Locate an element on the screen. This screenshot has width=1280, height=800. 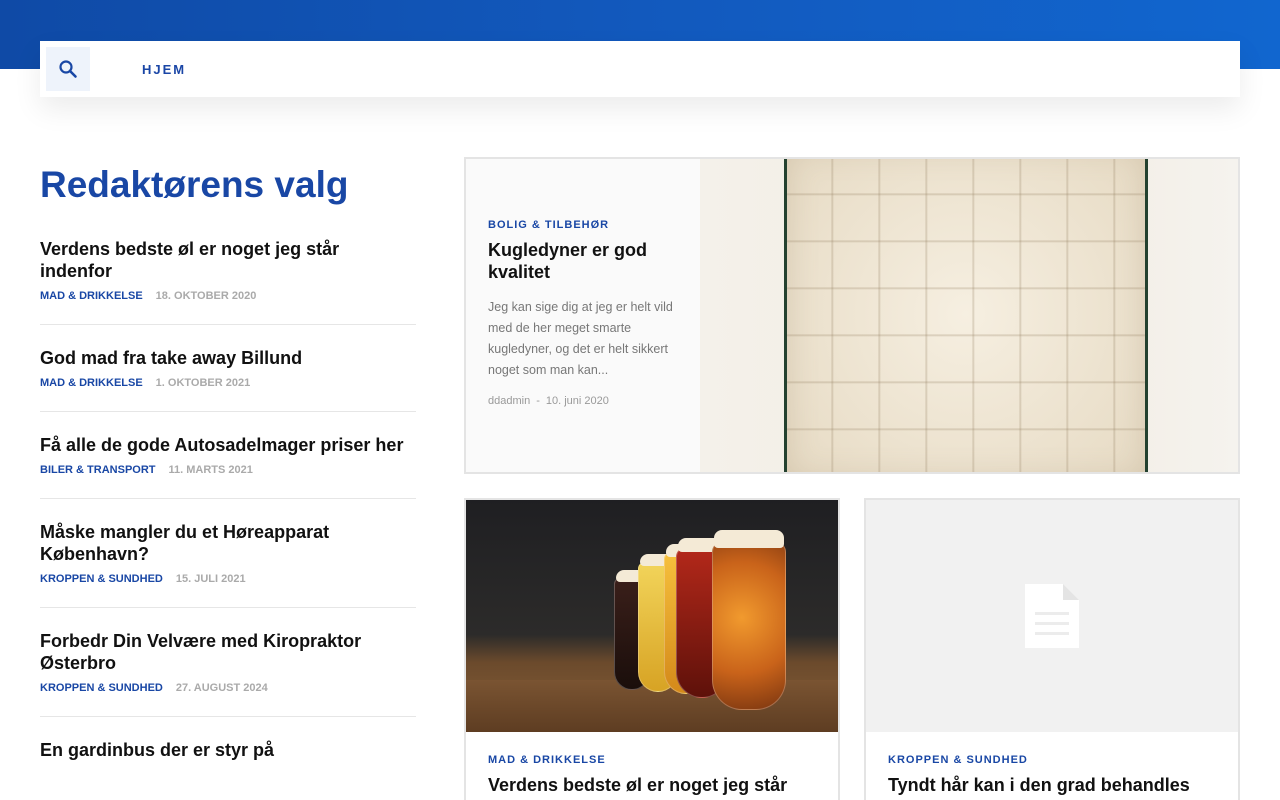
post-card-title: Tyndt hår kan i den grad behandles is located at coordinates (1052, 785).